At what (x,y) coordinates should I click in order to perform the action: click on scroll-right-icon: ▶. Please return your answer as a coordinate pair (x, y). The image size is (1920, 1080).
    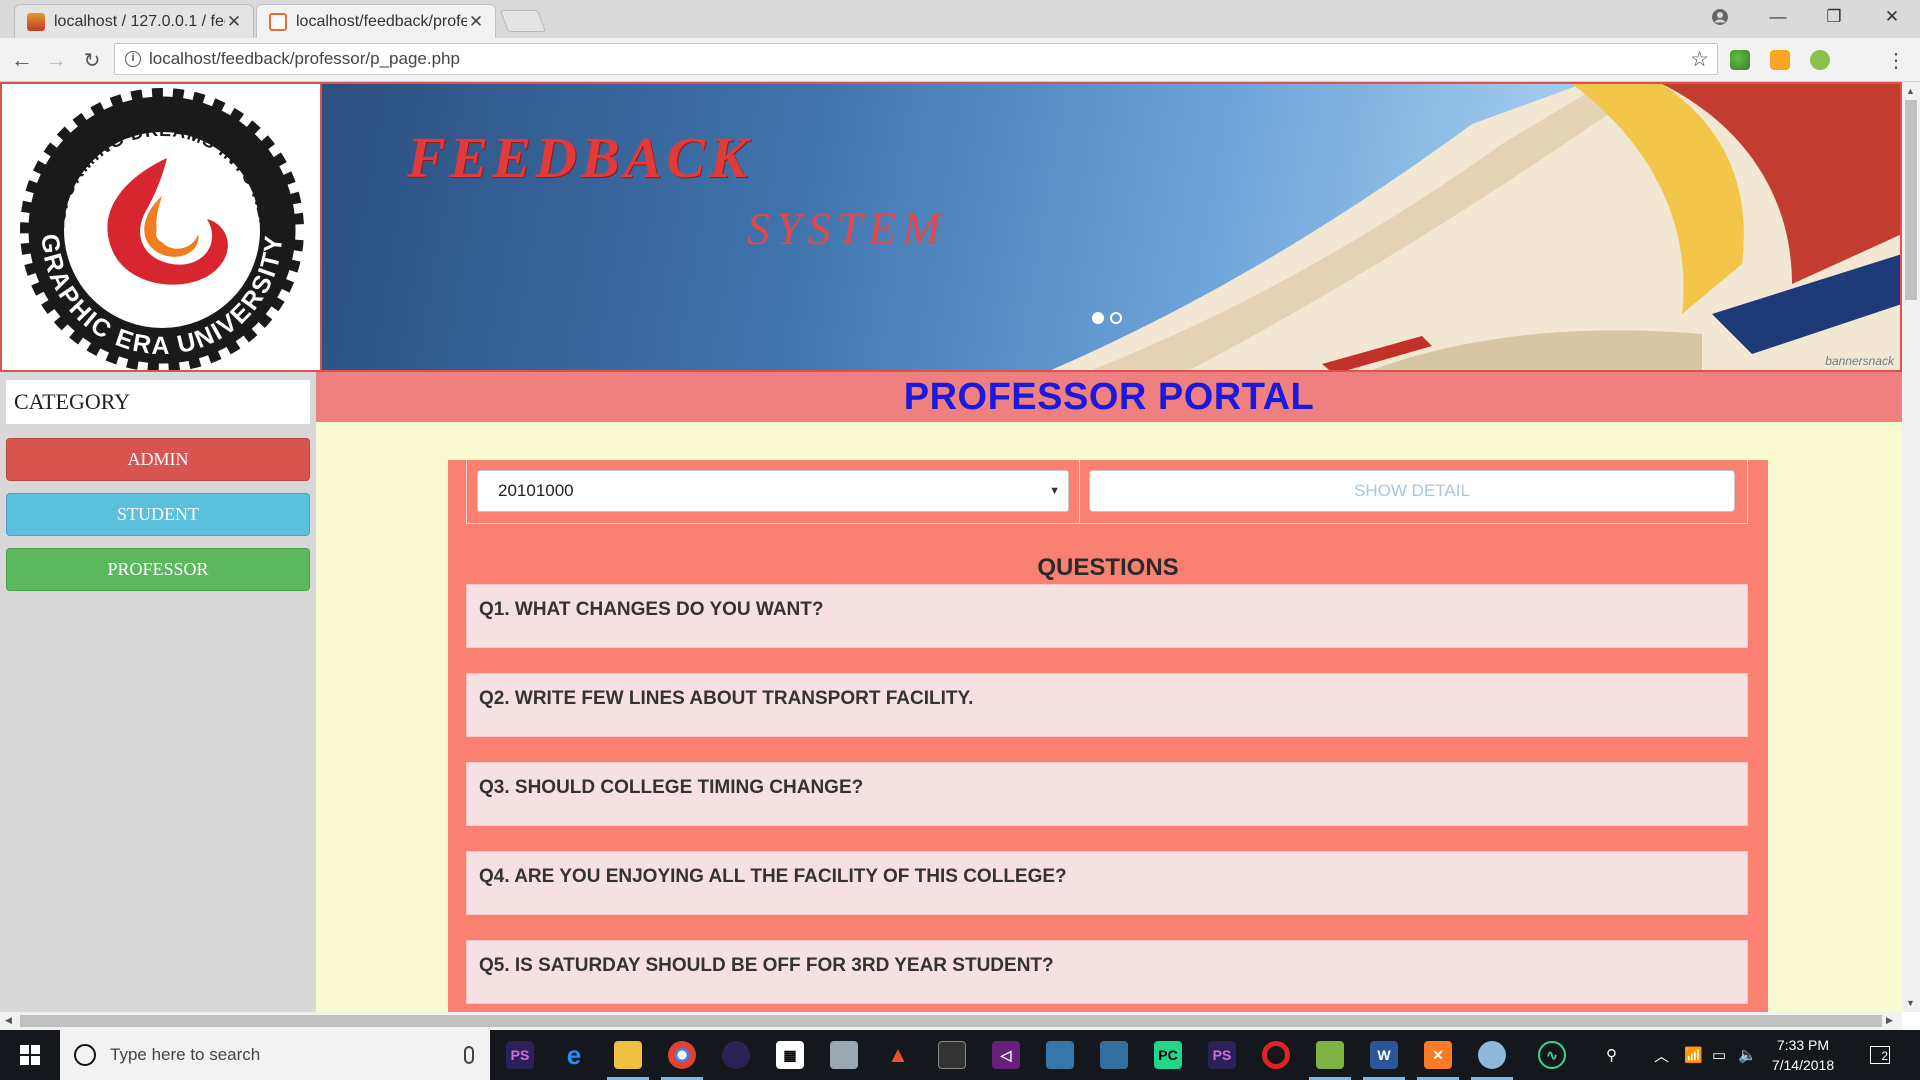
    Looking at the image, I should click on (1889, 1020).